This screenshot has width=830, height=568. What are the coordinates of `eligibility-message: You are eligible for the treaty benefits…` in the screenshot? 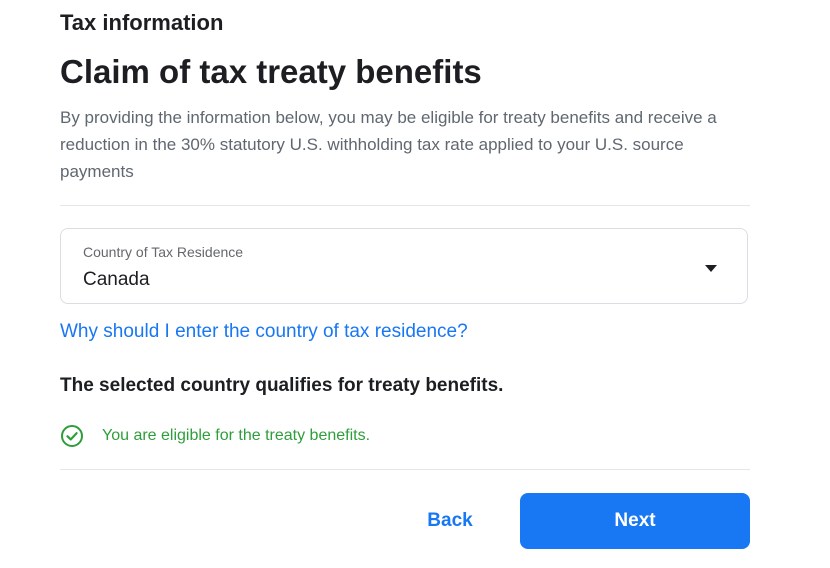 It's located at (215, 436).